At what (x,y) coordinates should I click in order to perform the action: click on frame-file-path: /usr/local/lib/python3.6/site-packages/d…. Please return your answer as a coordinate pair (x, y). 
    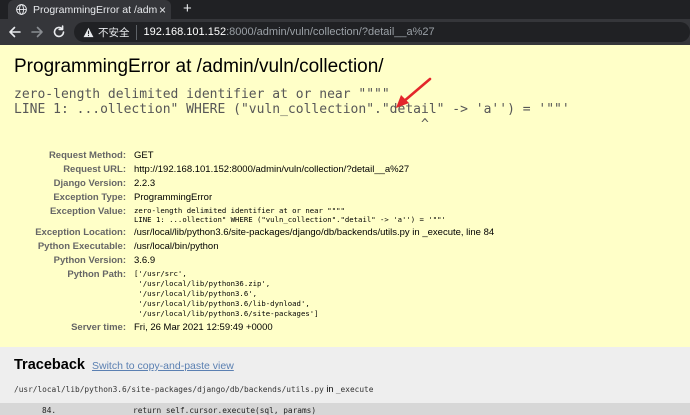
    Looking at the image, I should click on (169, 389).